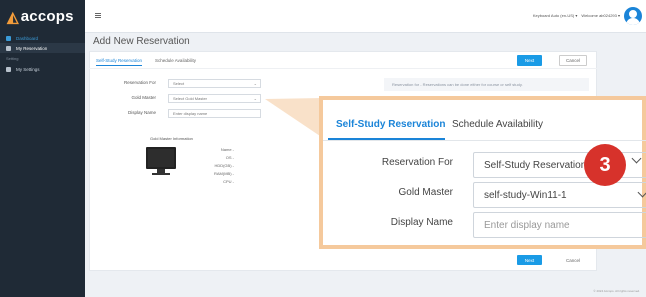 This screenshot has height=297, width=646. Describe the element at coordinates (425, 192) in the screenshot. I see `zoom-gold-master-label: Gold Master` at that location.